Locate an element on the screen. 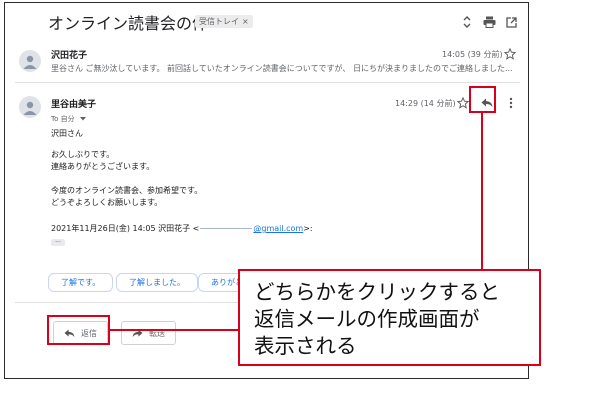 The width and height of the screenshot is (600, 400). message-time: 14:05 (39 分前) is located at coordinates (472, 54).